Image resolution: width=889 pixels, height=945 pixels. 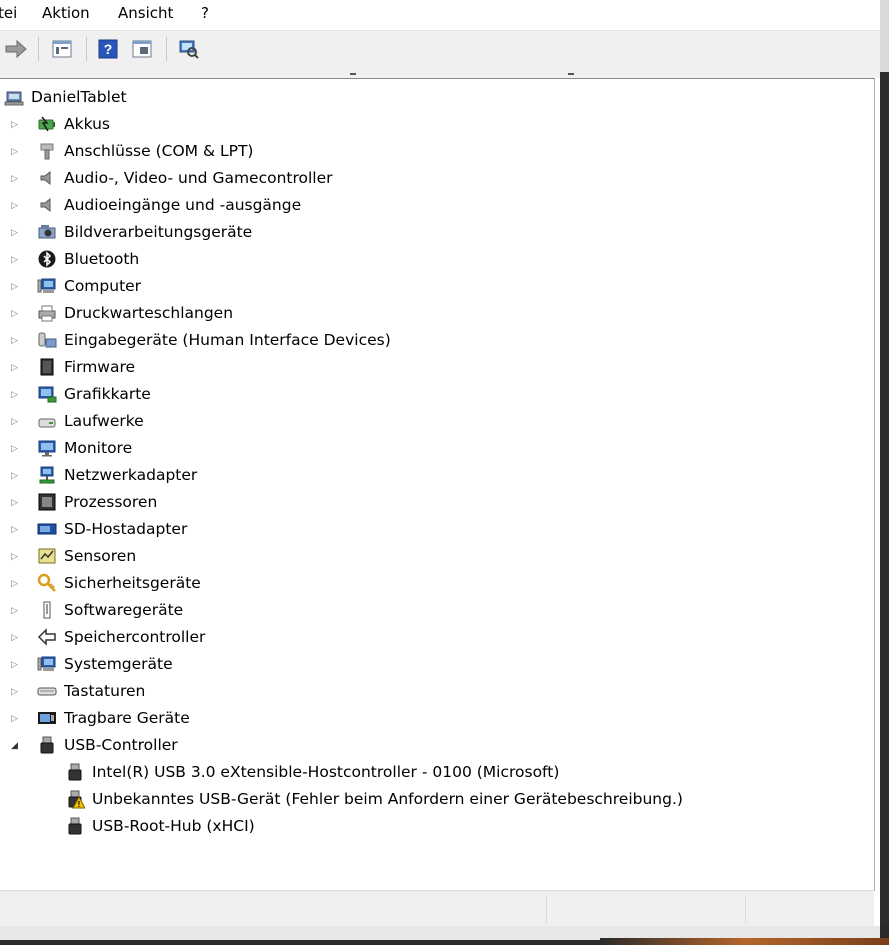 What do you see at coordinates (87, 124) in the screenshot?
I see `tree-item-label: Akkus` at bounding box center [87, 124].